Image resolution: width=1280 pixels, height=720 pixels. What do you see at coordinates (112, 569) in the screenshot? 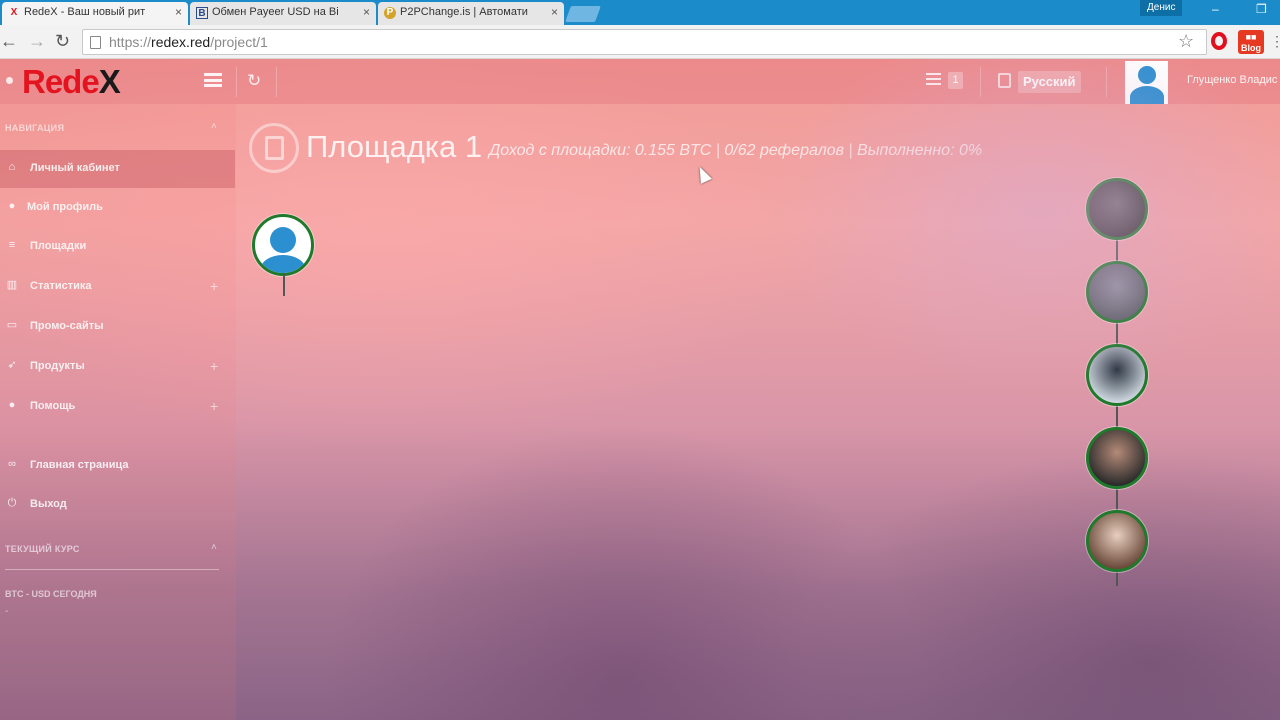
I see `sidebar-divider` at bounding box center [112, 569].